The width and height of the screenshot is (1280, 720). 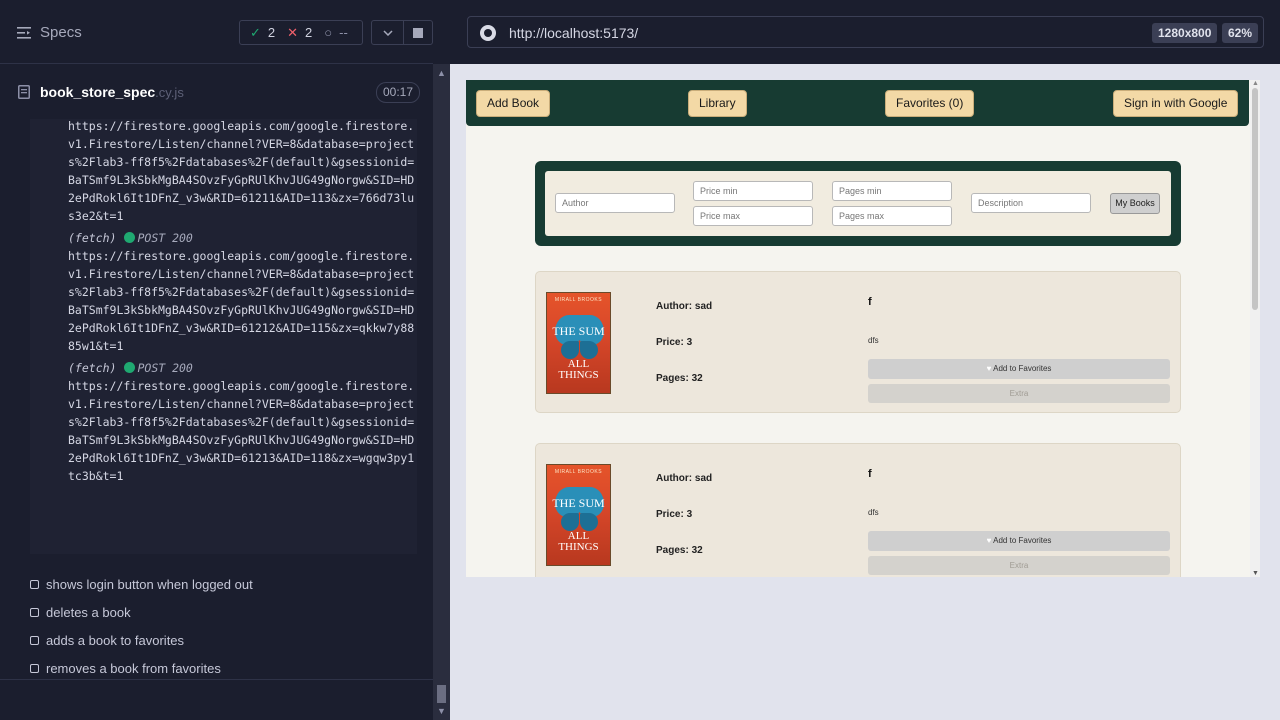 I want to click on passed-count: 2, so click(x=271, y=32).